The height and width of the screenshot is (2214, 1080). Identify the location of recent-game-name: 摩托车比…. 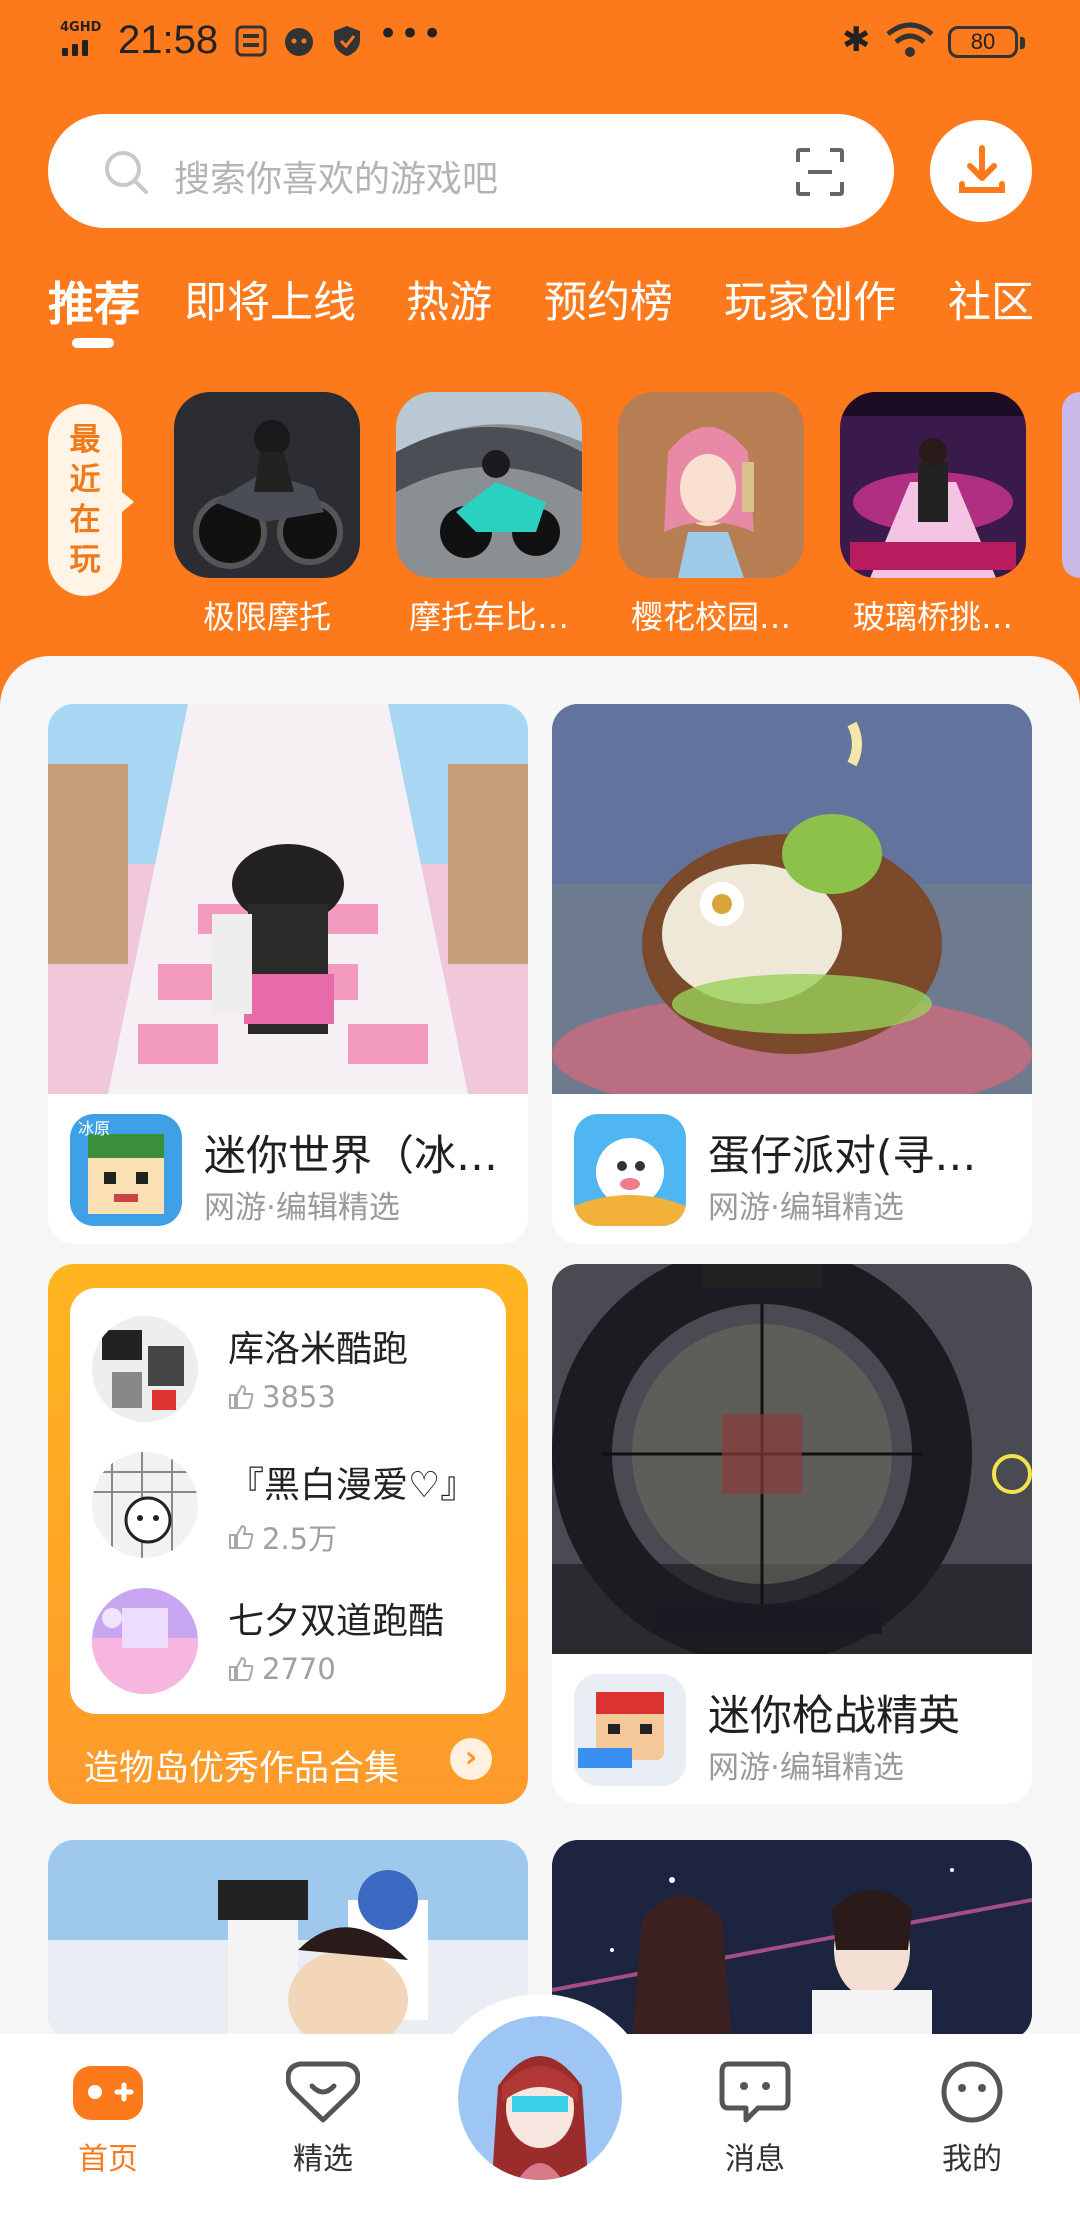
(488, 617).